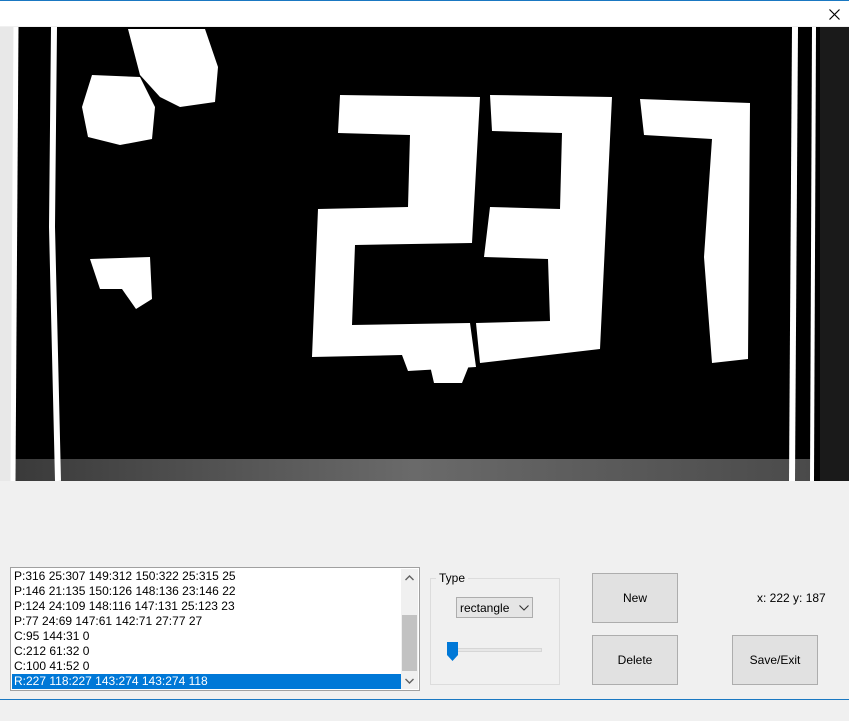 The height and width of the screenshot is (721, 849). Describe the element at coordinates (206, 666) in the screenshot. I see `list-item: C:100 41:52 0` at that location.